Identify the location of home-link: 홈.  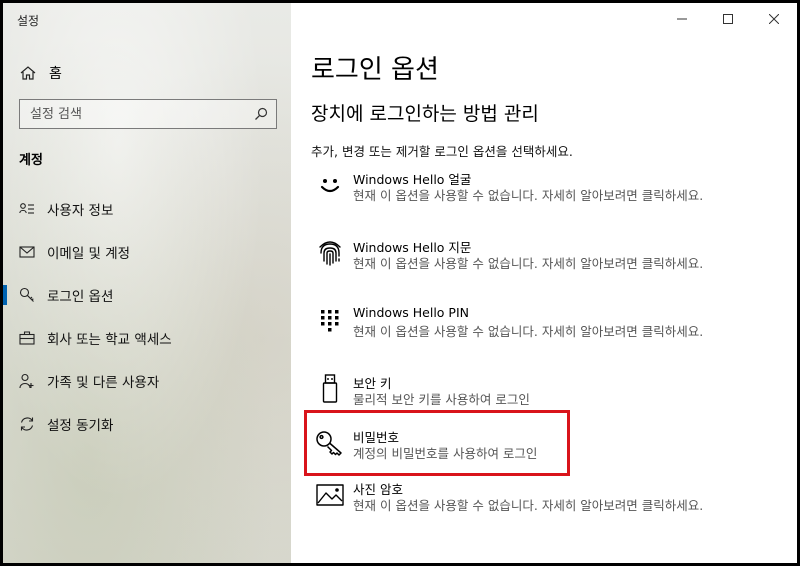
(40, 73).